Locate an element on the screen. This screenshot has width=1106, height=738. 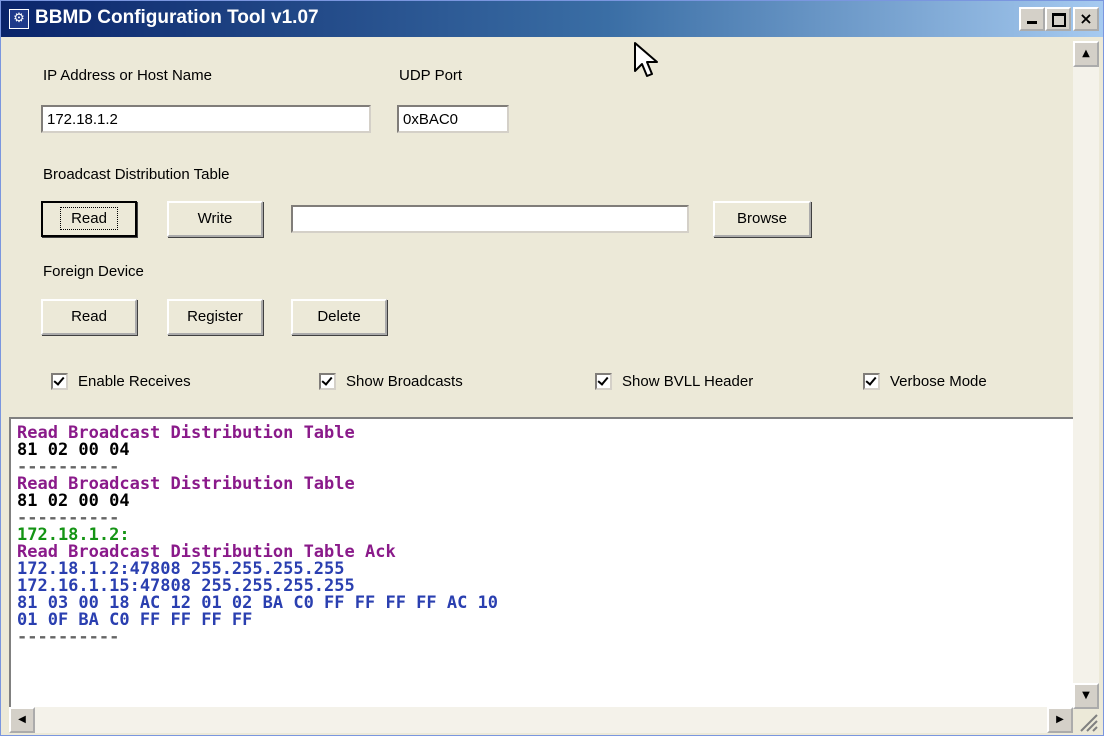
verbose-mode-checkbox: Verbose Mode is located at coordinates (925, 381).